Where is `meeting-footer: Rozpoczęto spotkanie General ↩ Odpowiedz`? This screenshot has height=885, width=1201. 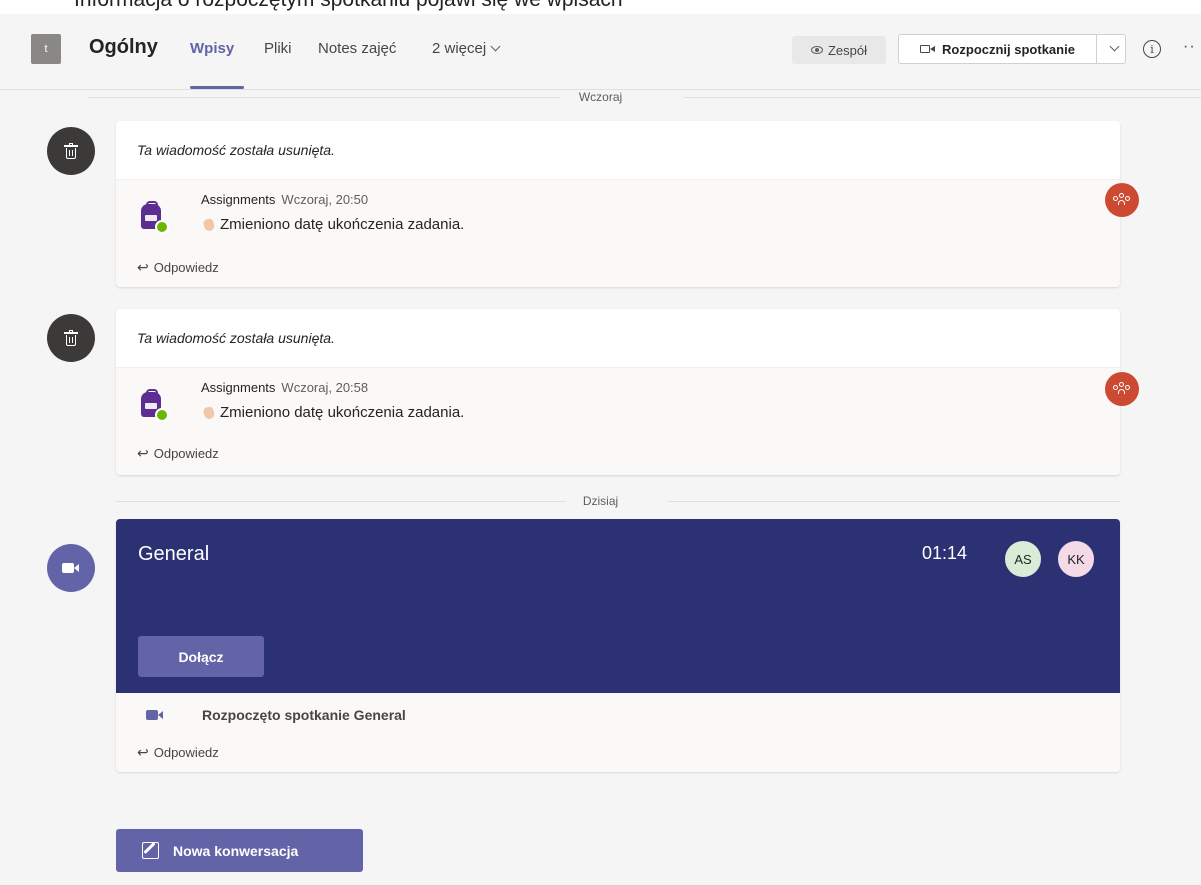 meeting-footer: Rozpoczęto spotkanie General ↩ Odpowiedz is located at coordinates (618, 732).